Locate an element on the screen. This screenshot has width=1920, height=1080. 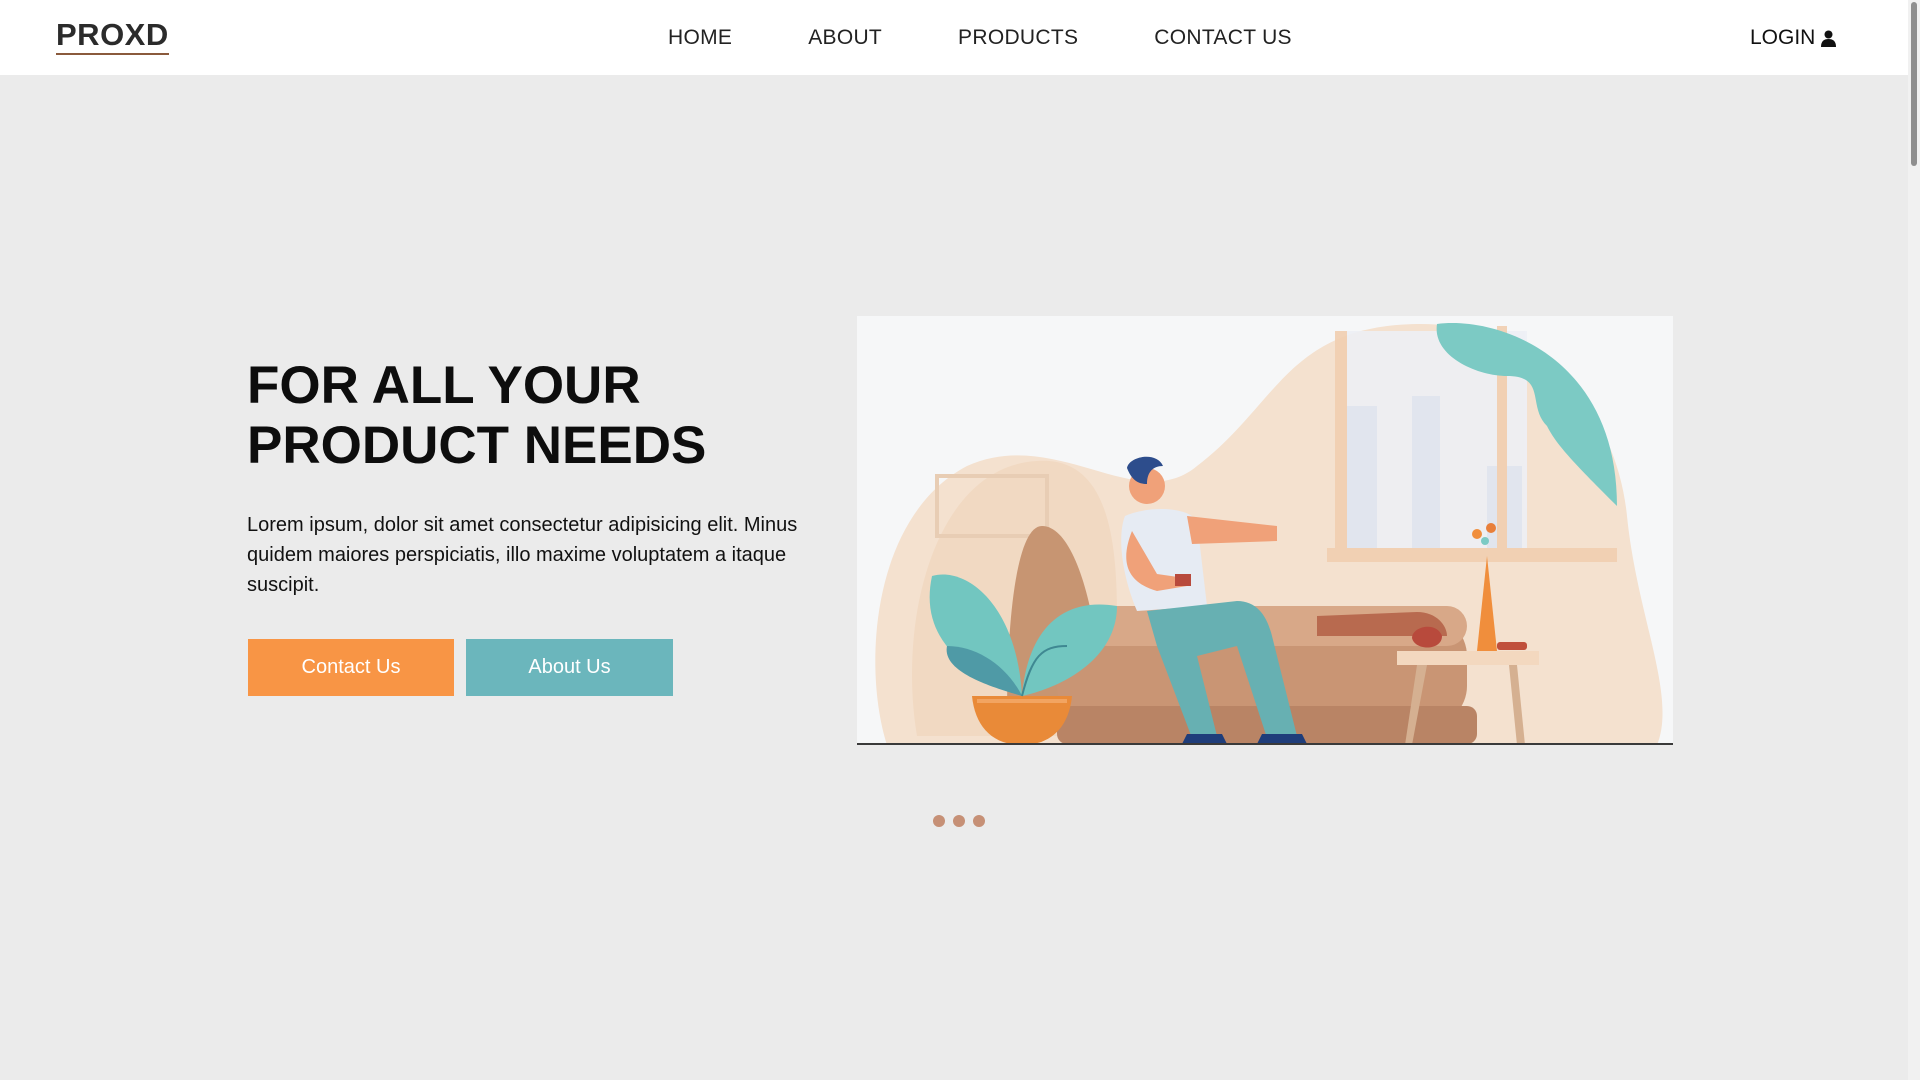
hero-title-line-2: PRODUCT NEEDS is located at coordinates (477, 445).